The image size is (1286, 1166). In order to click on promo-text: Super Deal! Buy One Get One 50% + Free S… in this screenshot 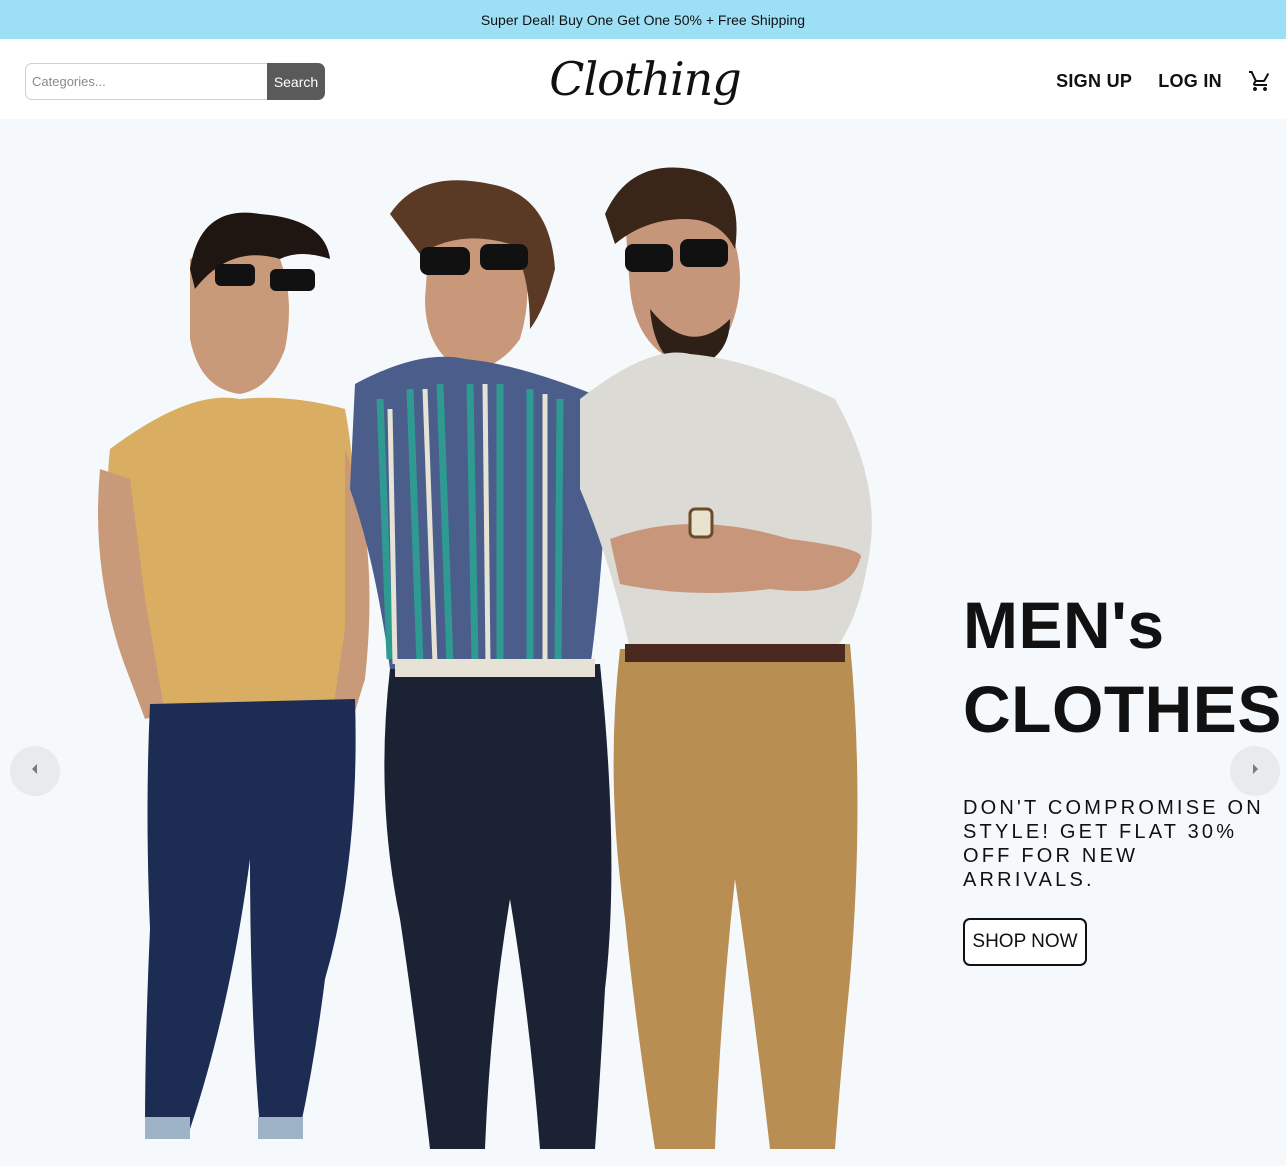, I will do `click(643, 19)`.